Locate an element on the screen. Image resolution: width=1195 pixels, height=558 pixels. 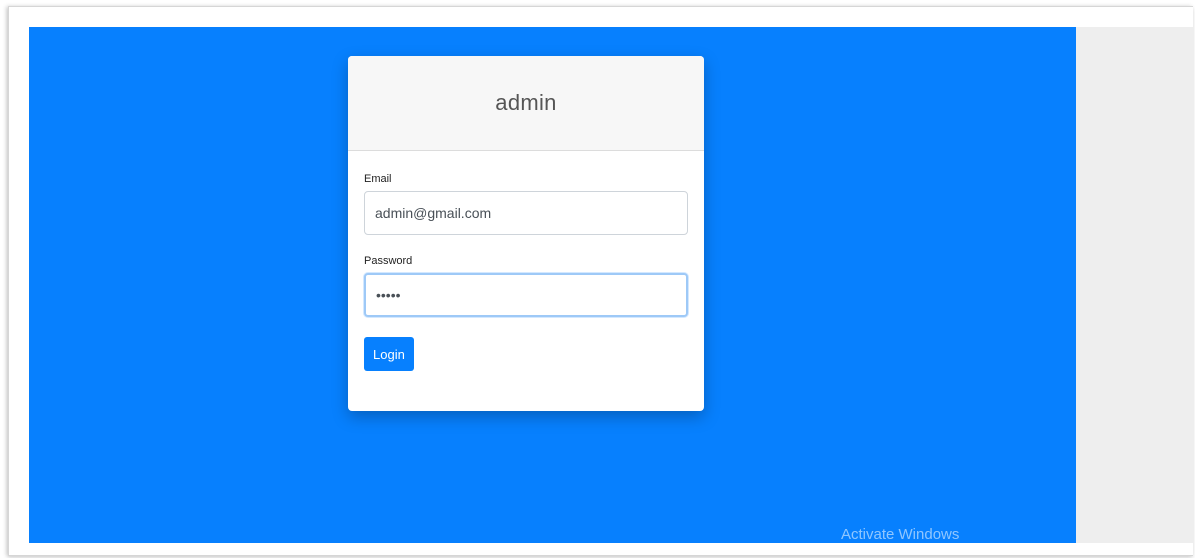
email-label: Email is located at coordinates (378, 179).